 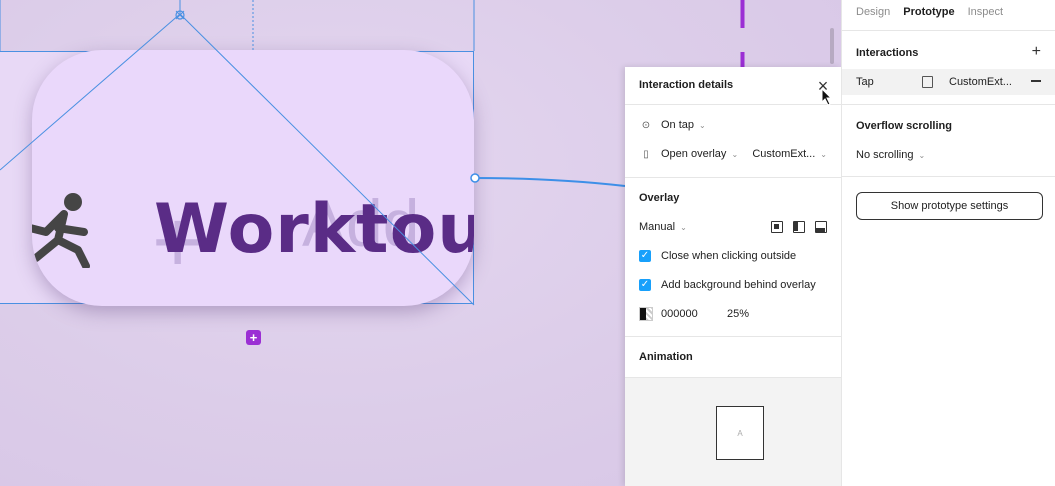 I want to click on overflow-scrolling-title: Overflow scrolling, so click(x=904, y=126).